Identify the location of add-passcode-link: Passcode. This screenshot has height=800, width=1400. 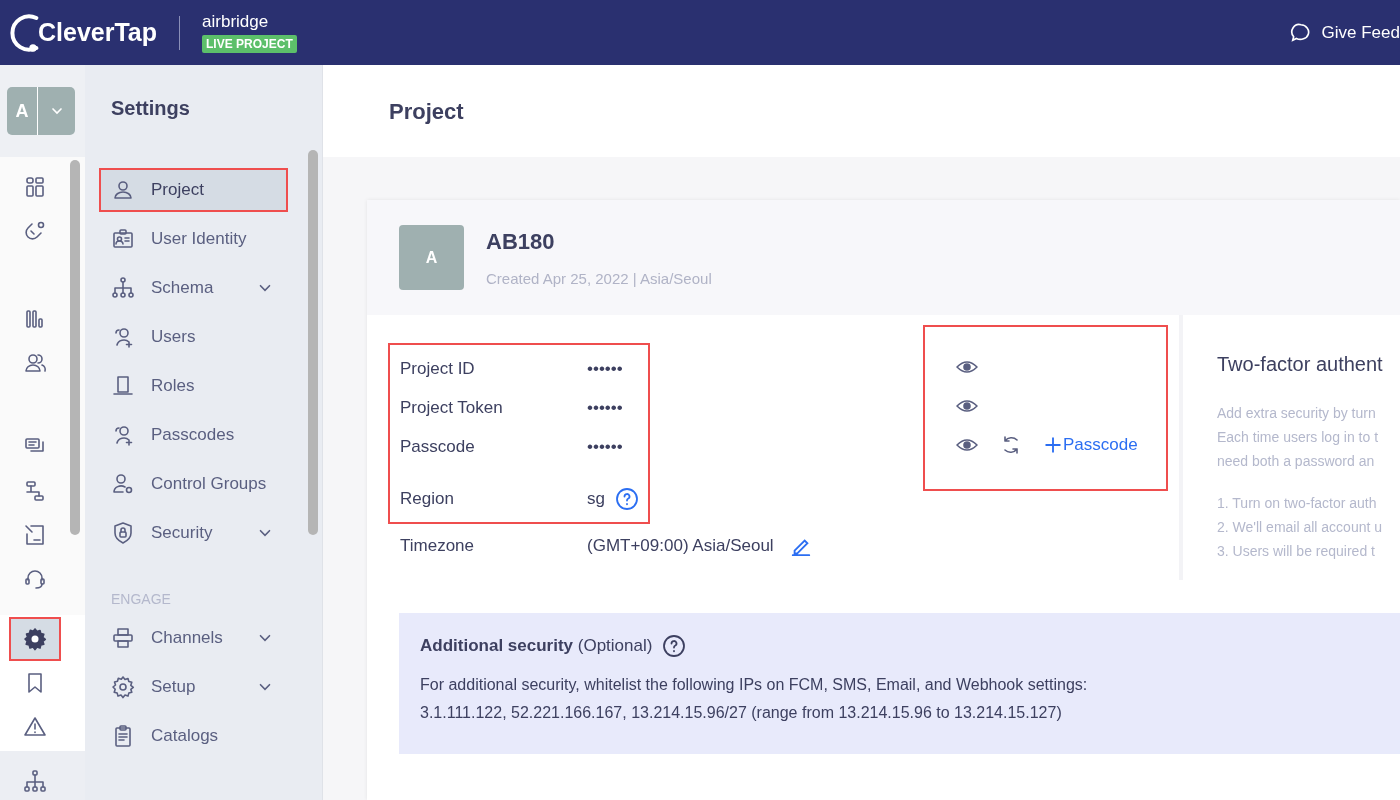
(1090, 444).